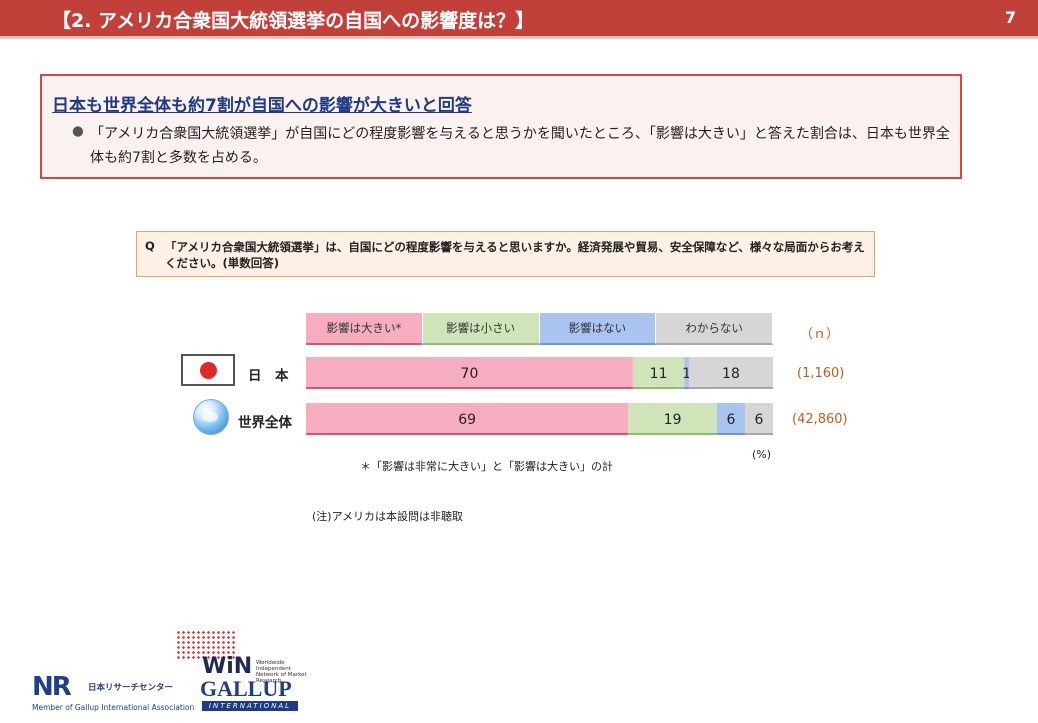  Describe the element at coordinates (731, 420) in the screenshot. I see `data-label-1-2: 6` at that location.